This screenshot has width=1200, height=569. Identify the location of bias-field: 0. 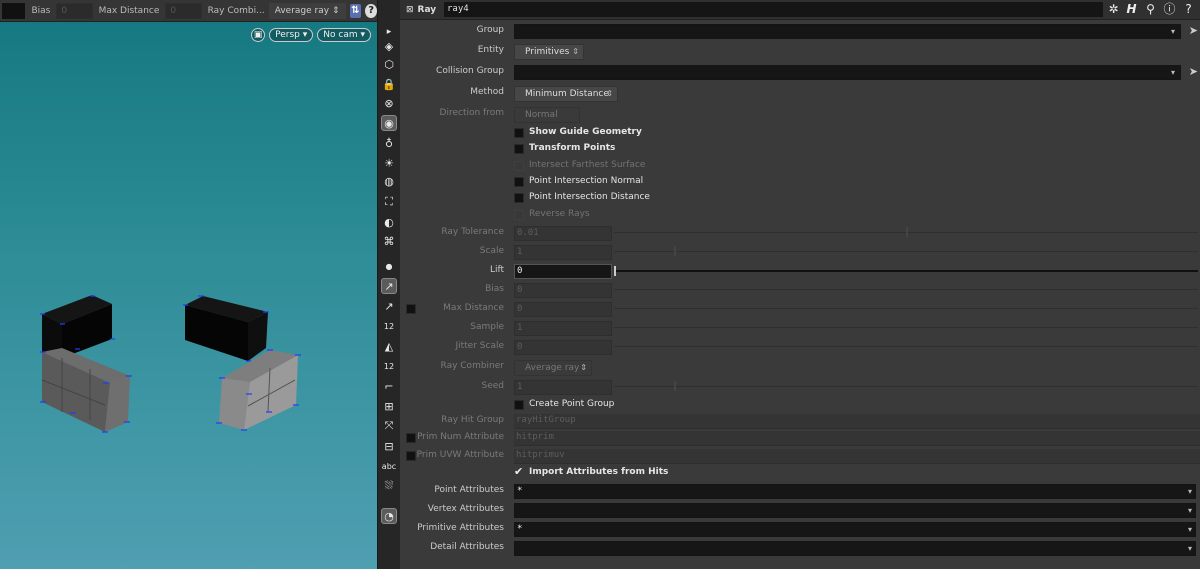
(563, 290).